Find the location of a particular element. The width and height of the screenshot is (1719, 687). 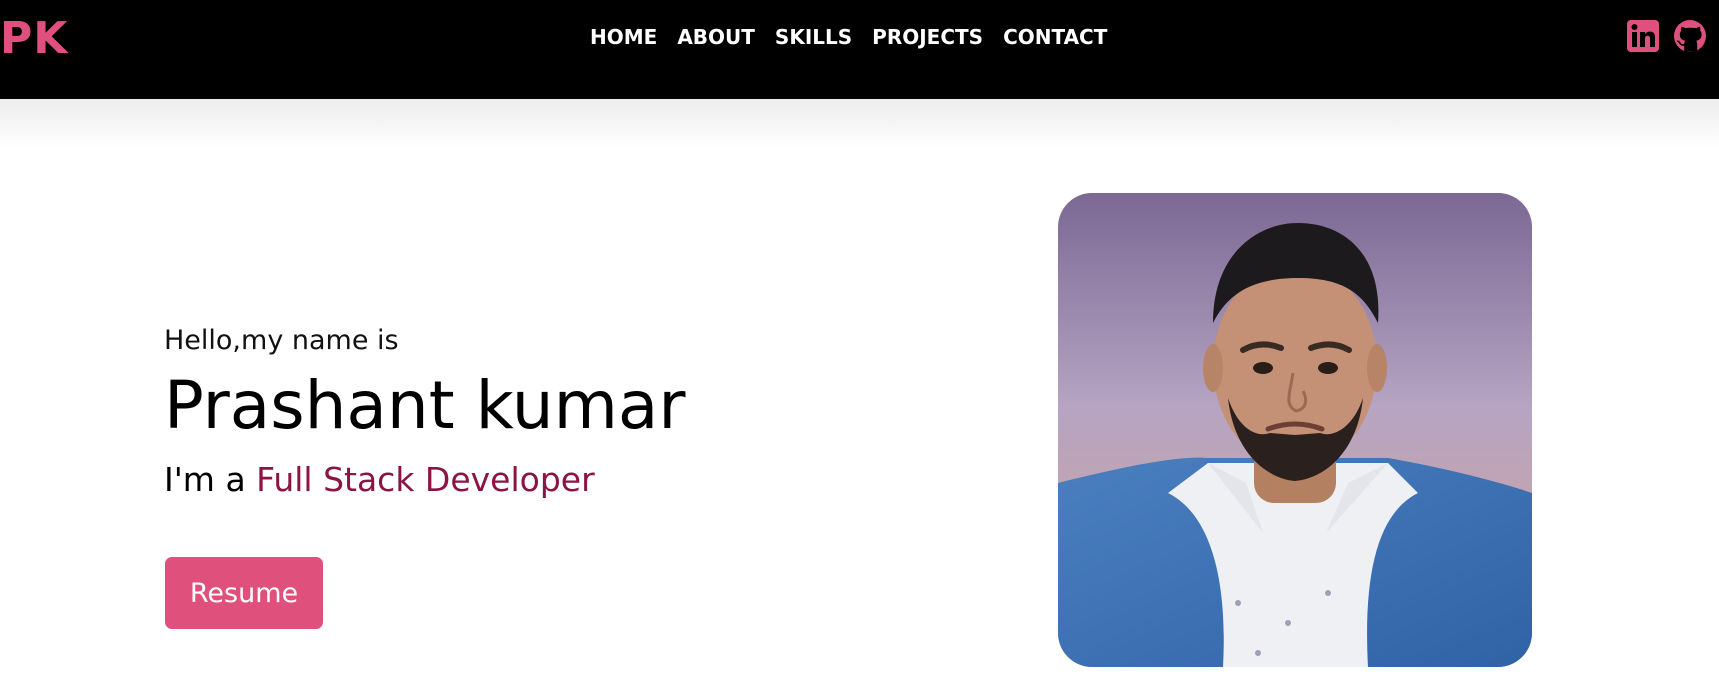

hero-greeting: Hello,my name is is located at coordinates (281, 340).